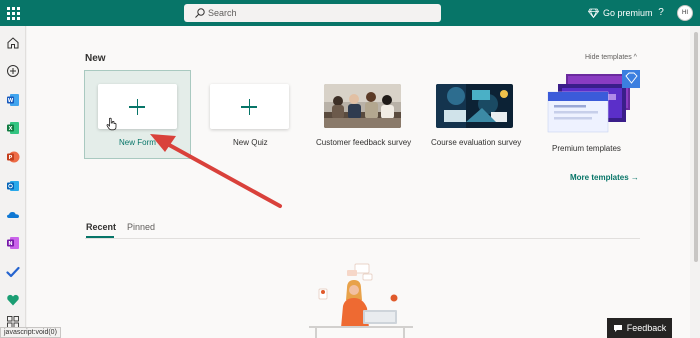 The width and height of the screenshot is (700, 338). I want to click on svg-text: N, so click(10, 244).